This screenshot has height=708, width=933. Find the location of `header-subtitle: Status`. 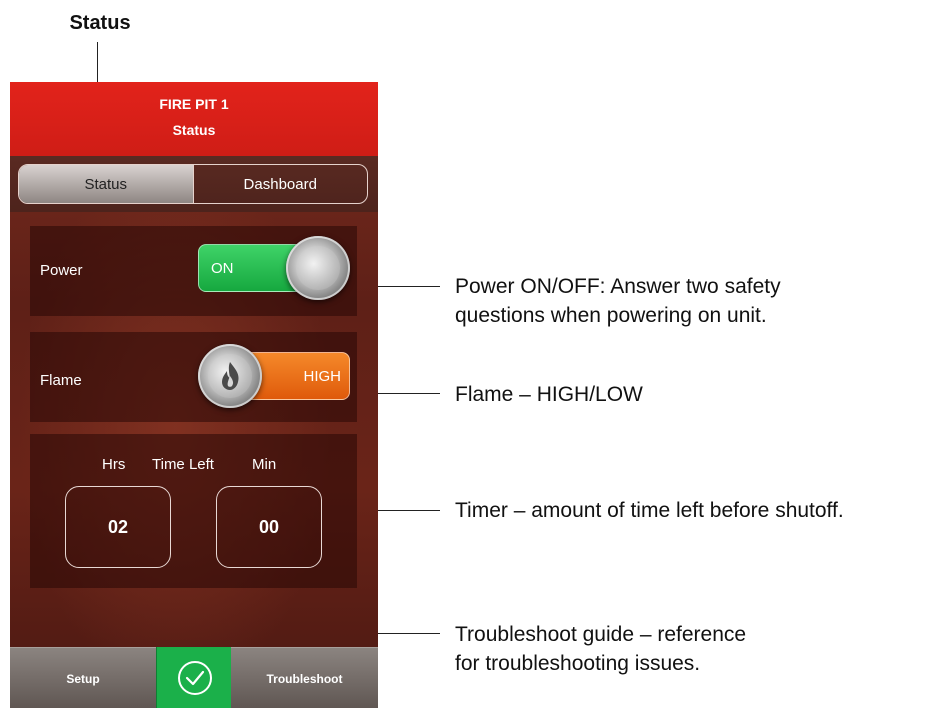

header-subtitle: Status is located at coordinates (194, 130).